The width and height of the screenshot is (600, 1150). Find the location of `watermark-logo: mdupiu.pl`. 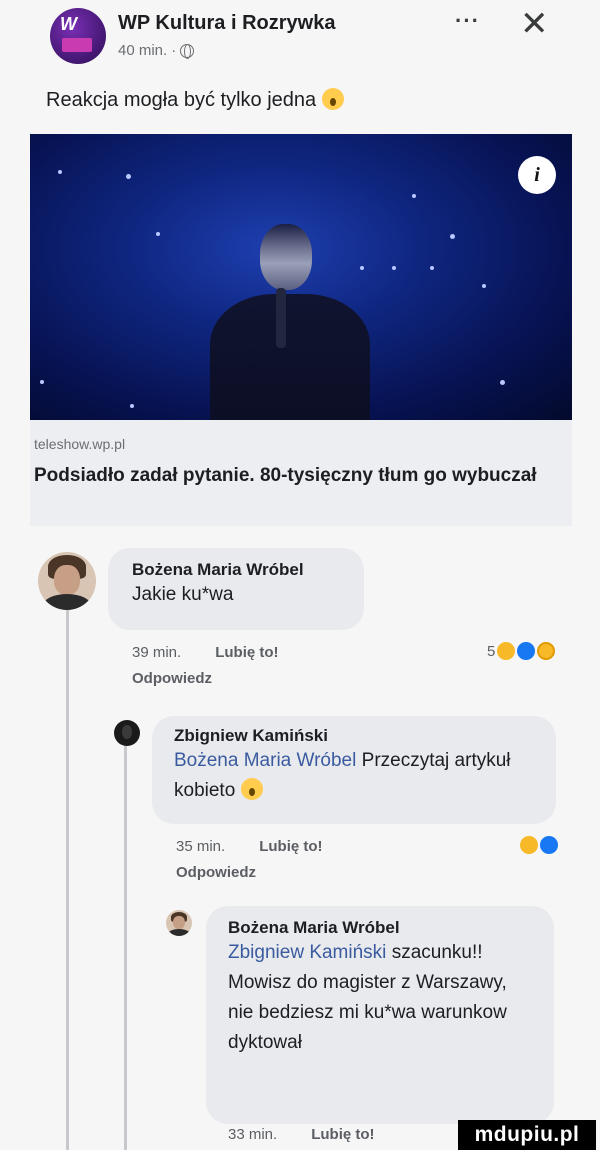

watermark-logo: mdupiu.pl is located at coordinates (527, 1135).